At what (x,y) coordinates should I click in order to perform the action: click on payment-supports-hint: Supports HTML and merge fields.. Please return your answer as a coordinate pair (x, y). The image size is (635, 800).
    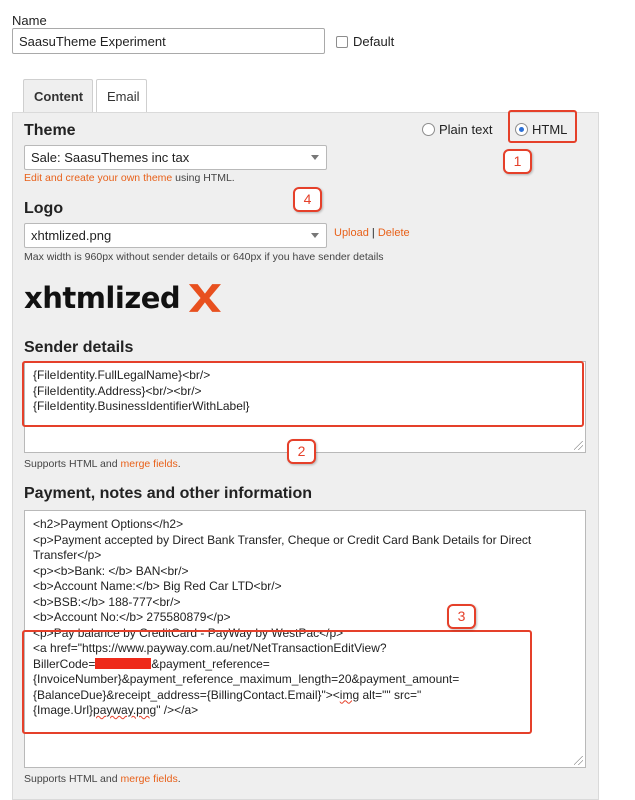
    Looking at the image, I should click on (102, 779).